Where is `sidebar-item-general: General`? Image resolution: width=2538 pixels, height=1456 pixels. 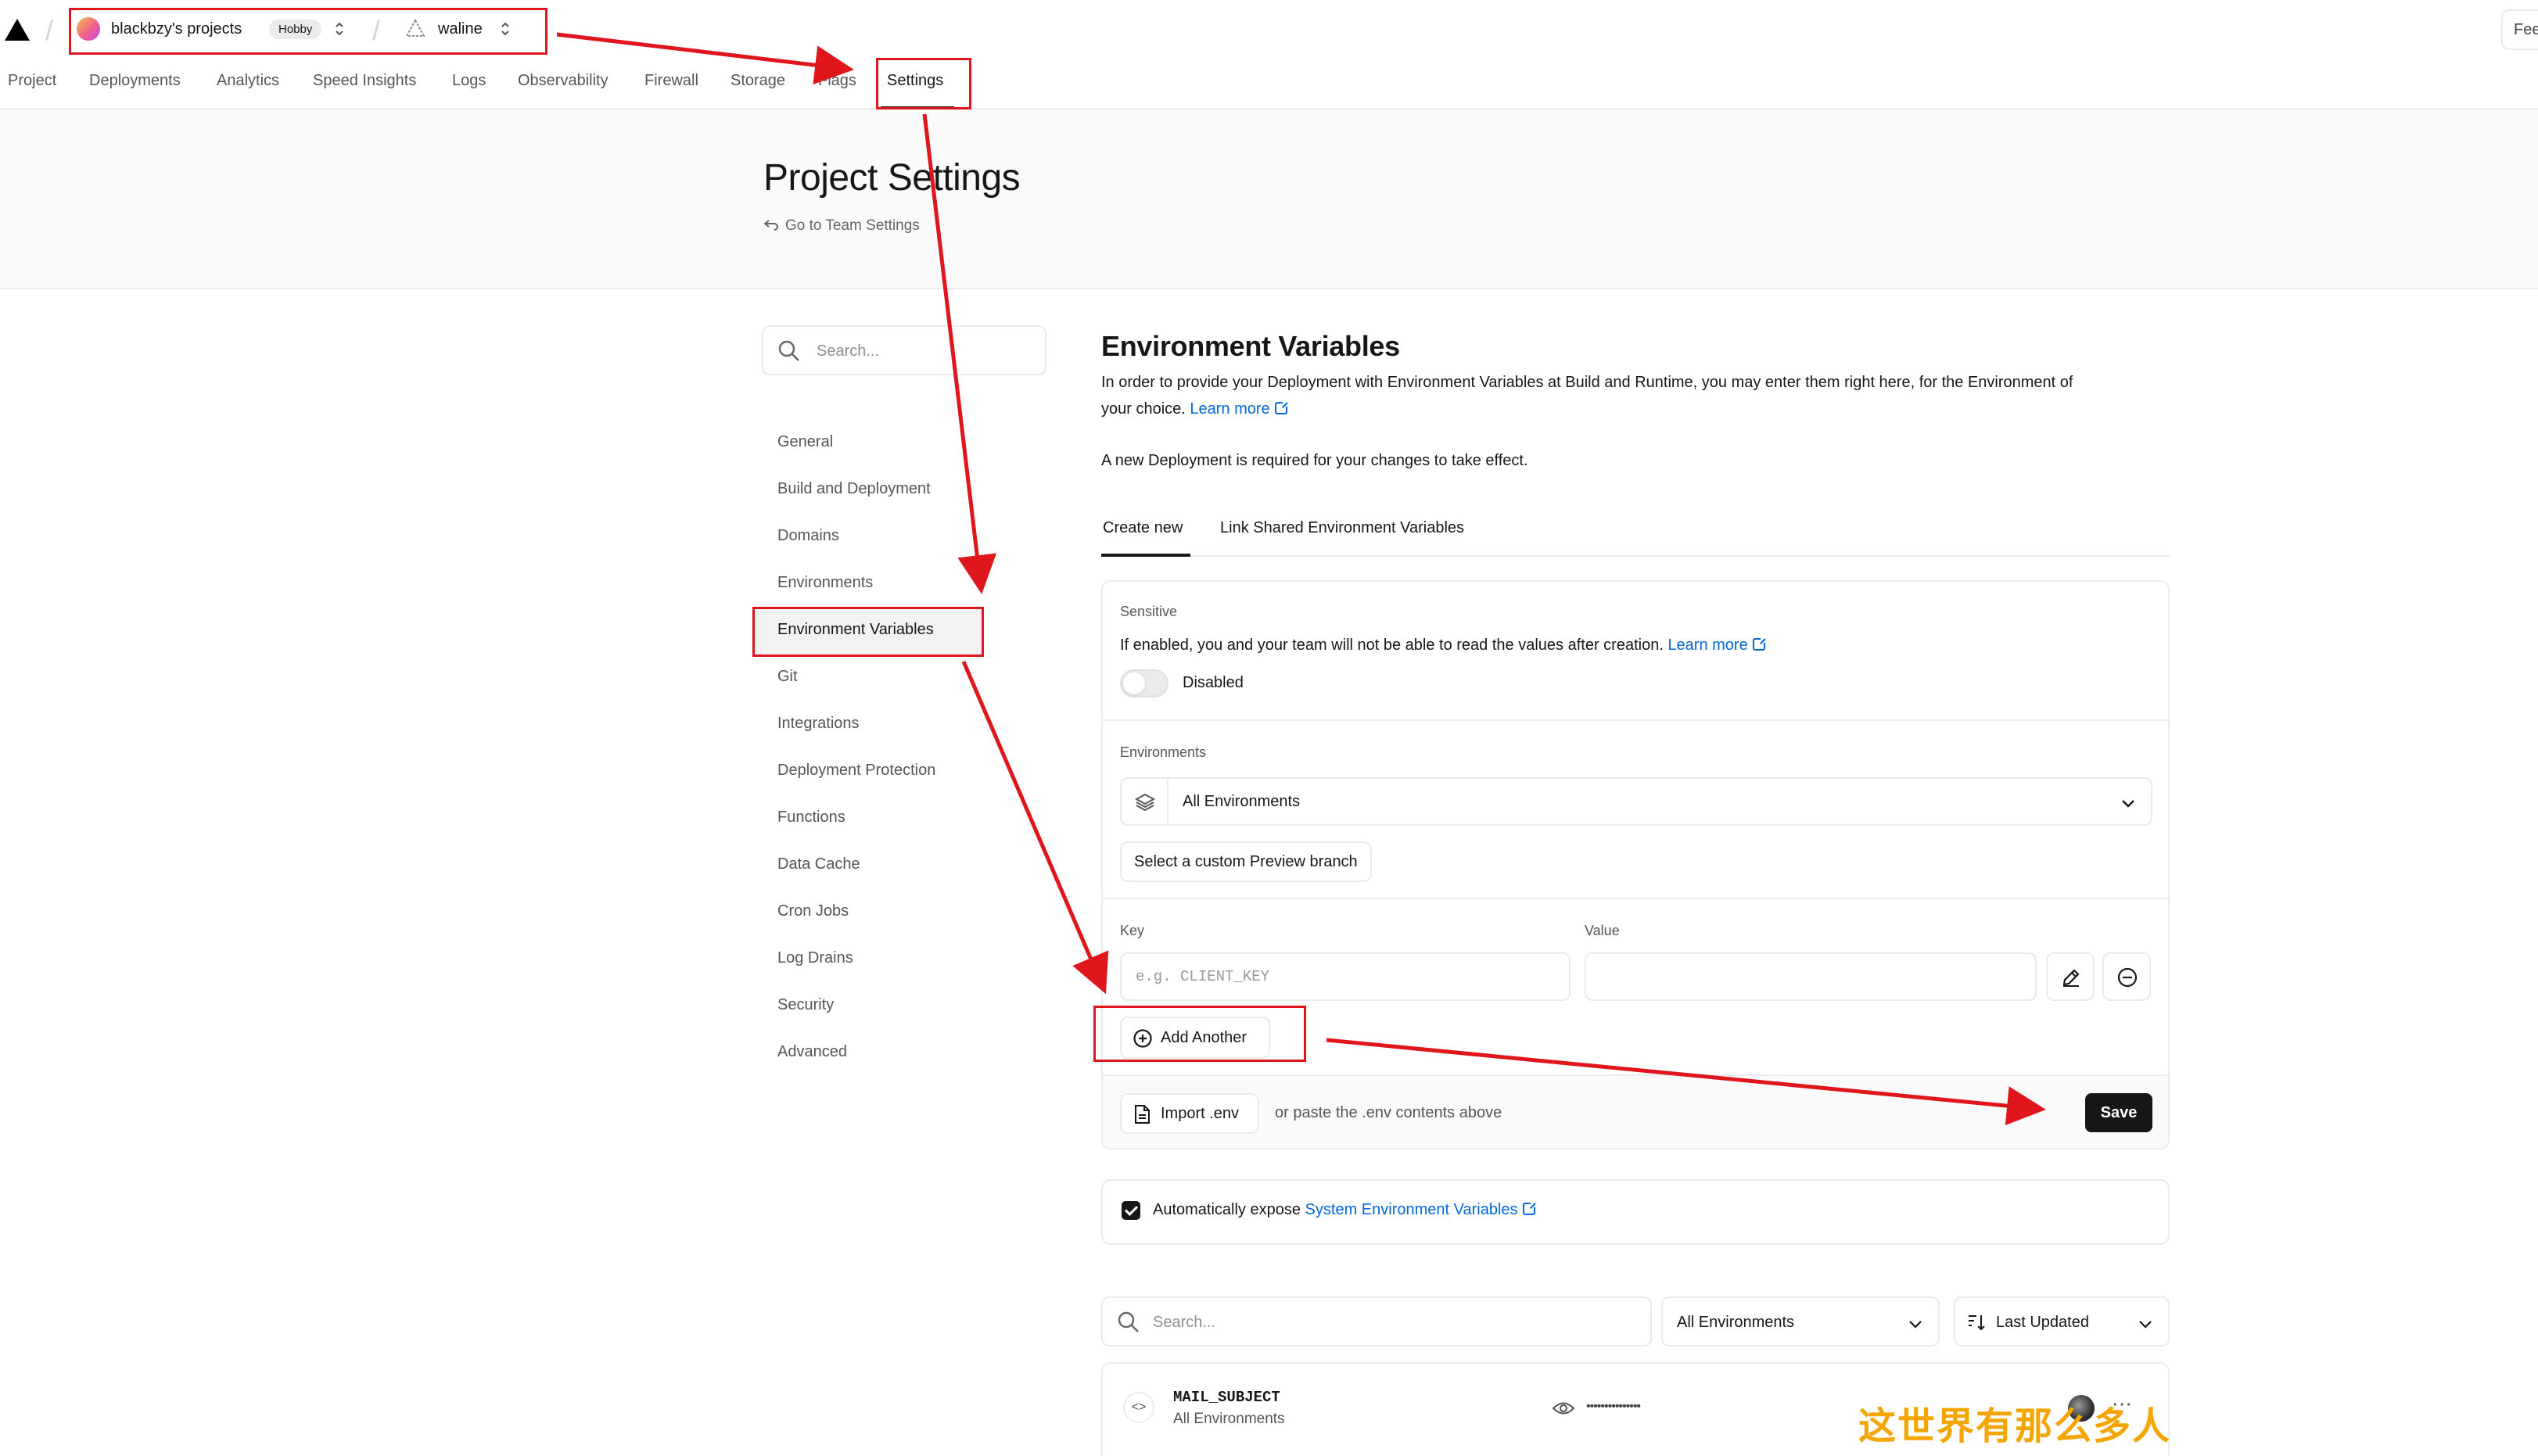 sidebar-item-general: General is located at coordinates (805, 442).